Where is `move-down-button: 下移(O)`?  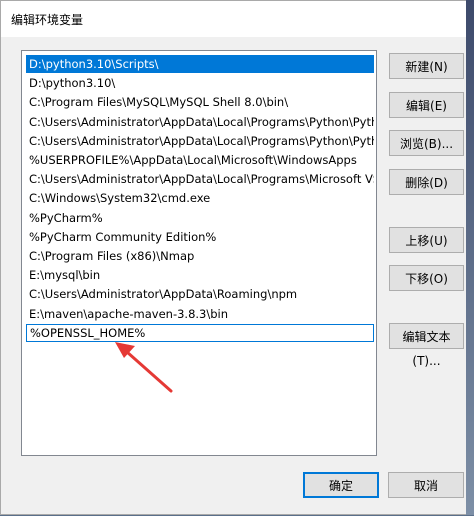
move-down-button: 下移(O) is located at coordinates (426, 278).